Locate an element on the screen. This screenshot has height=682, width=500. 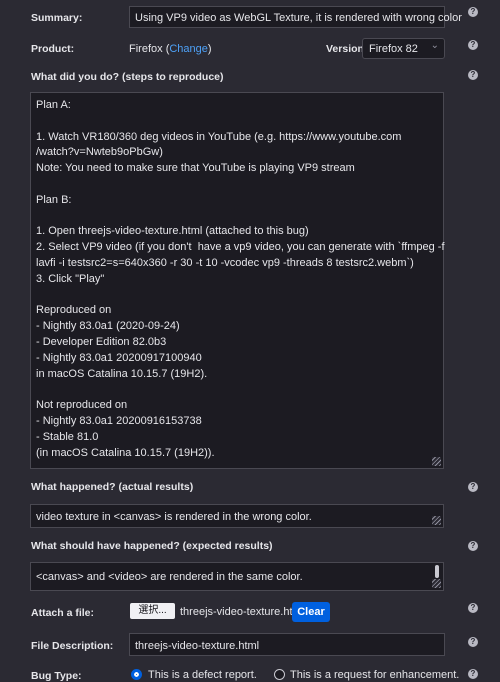
product-field: Firefox (Change) is located at coordinates (170, 49).